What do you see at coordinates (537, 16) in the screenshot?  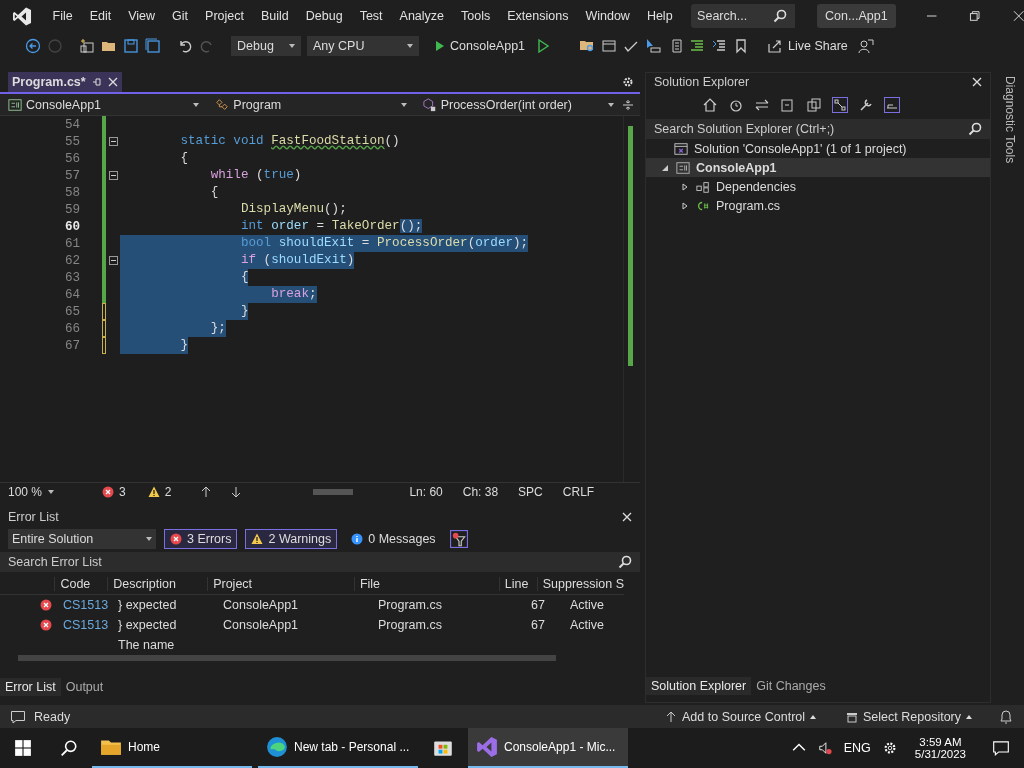 I see `menu-item: Extensions` at bounding box center [537, 16].